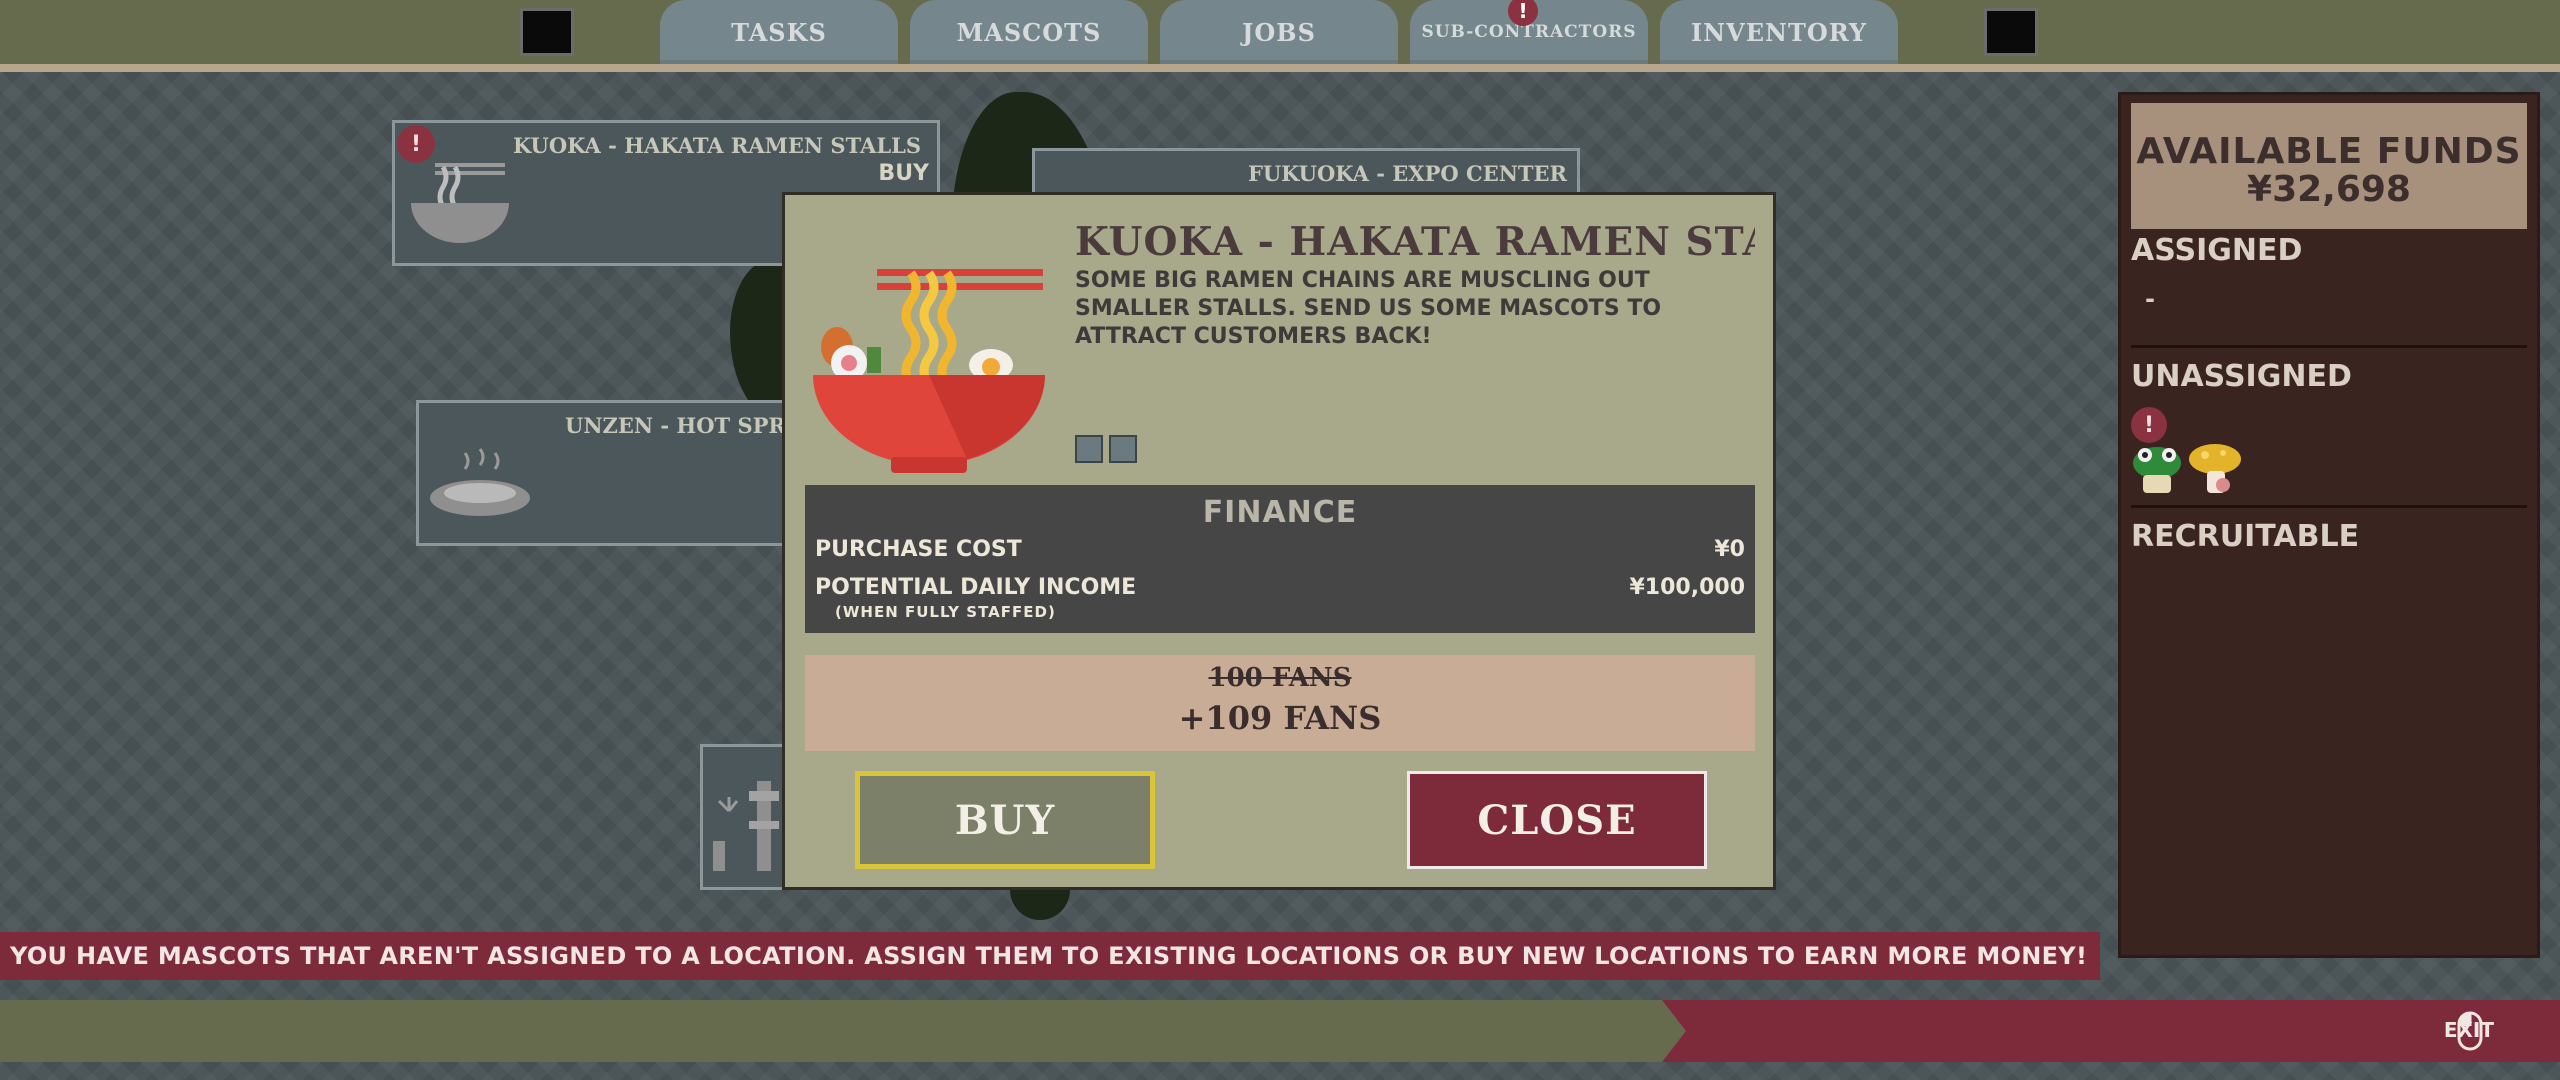  I want to click on fans-panel: 100 FANS +109 FANS, so click(1280, 703).